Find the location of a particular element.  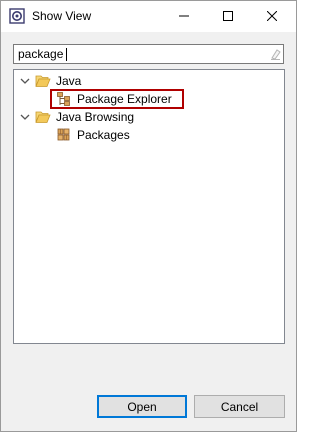

window-title: Show View is located at coordinates (62, 16).